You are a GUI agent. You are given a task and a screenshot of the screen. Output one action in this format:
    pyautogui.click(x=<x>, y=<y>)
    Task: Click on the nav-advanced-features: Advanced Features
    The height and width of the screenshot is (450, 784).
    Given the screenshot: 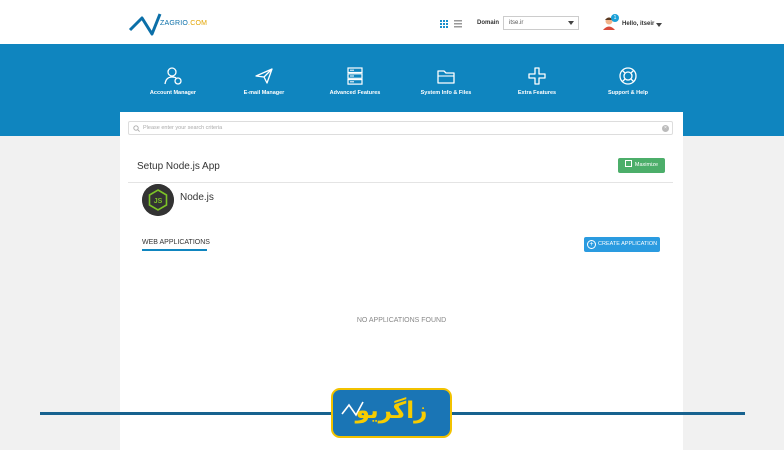 What is the action you would take?
    pyautogui.click(x=355, y=81)
    